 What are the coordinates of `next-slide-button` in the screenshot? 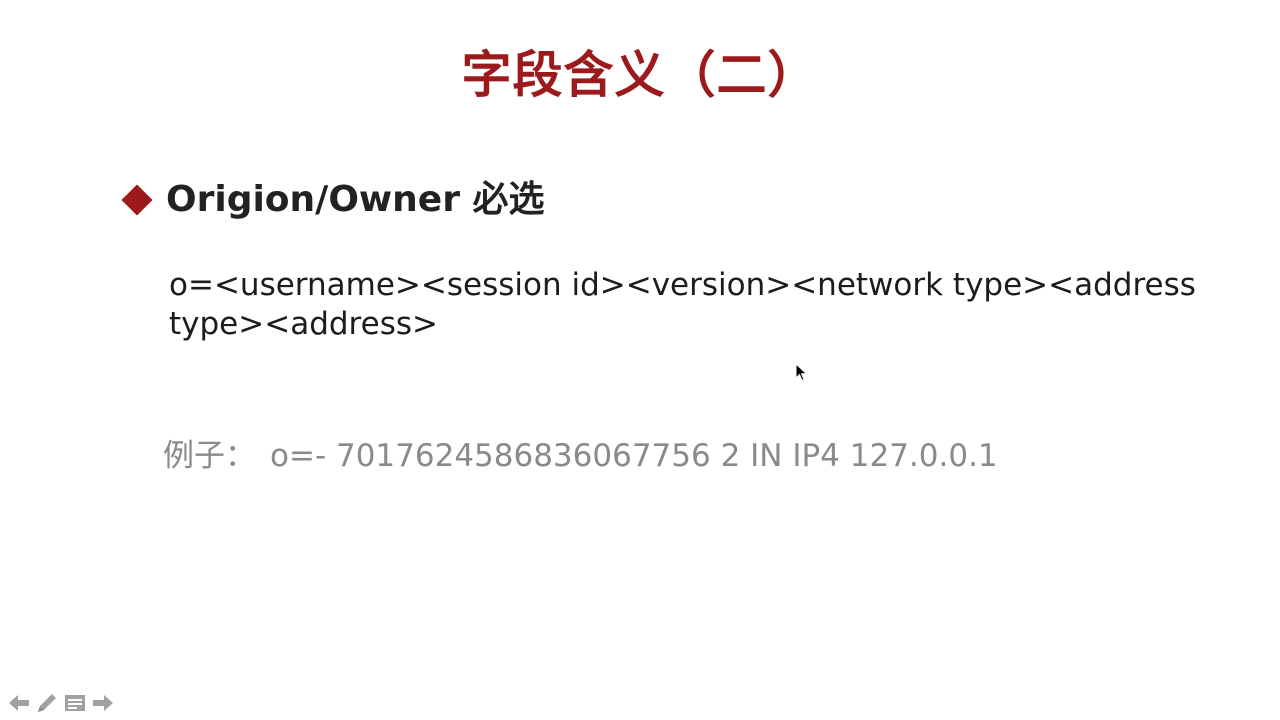 It's located at (103, 703).